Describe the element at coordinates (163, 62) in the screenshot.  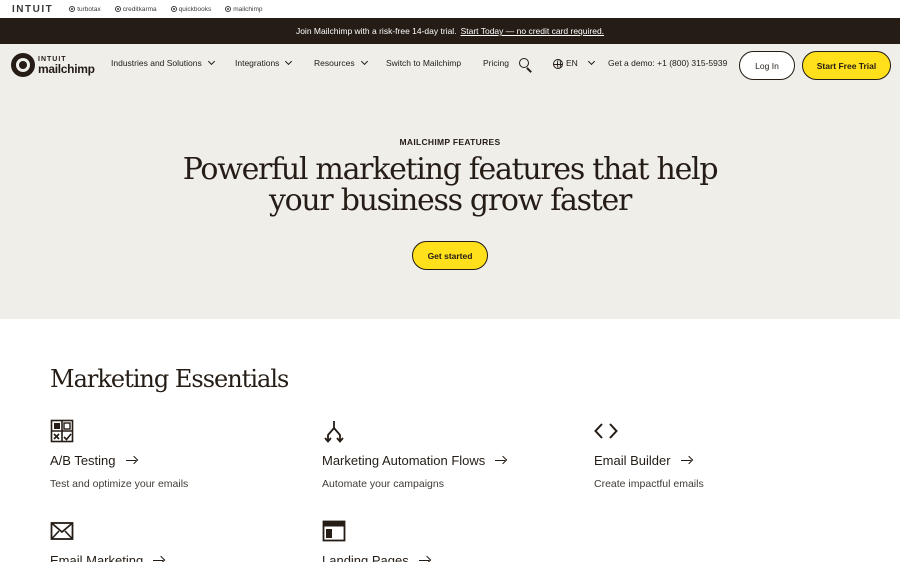
I see `nav-industries-and-solutions: Industries and Solutions` at that location.